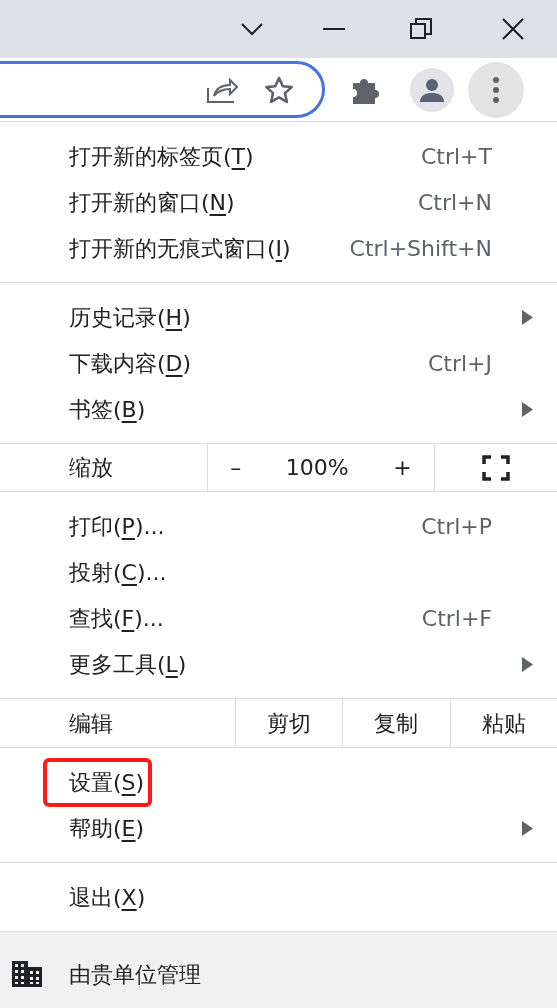 This screenshot has height=1008, width=557. What do you see at coordinates (456, 156) in the screenshot?
I see `shortcut-text: Ctrl+T` at bounding box center [456, 156].